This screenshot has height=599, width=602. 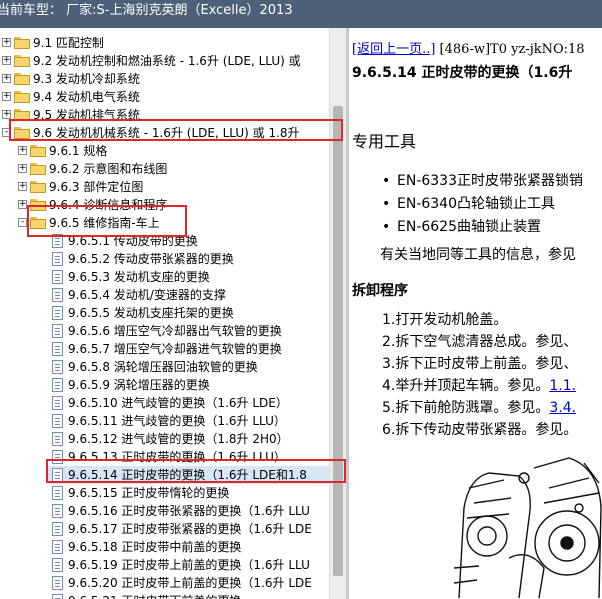 I want to click on step-link: 3.4., so click(x=562, y=408).